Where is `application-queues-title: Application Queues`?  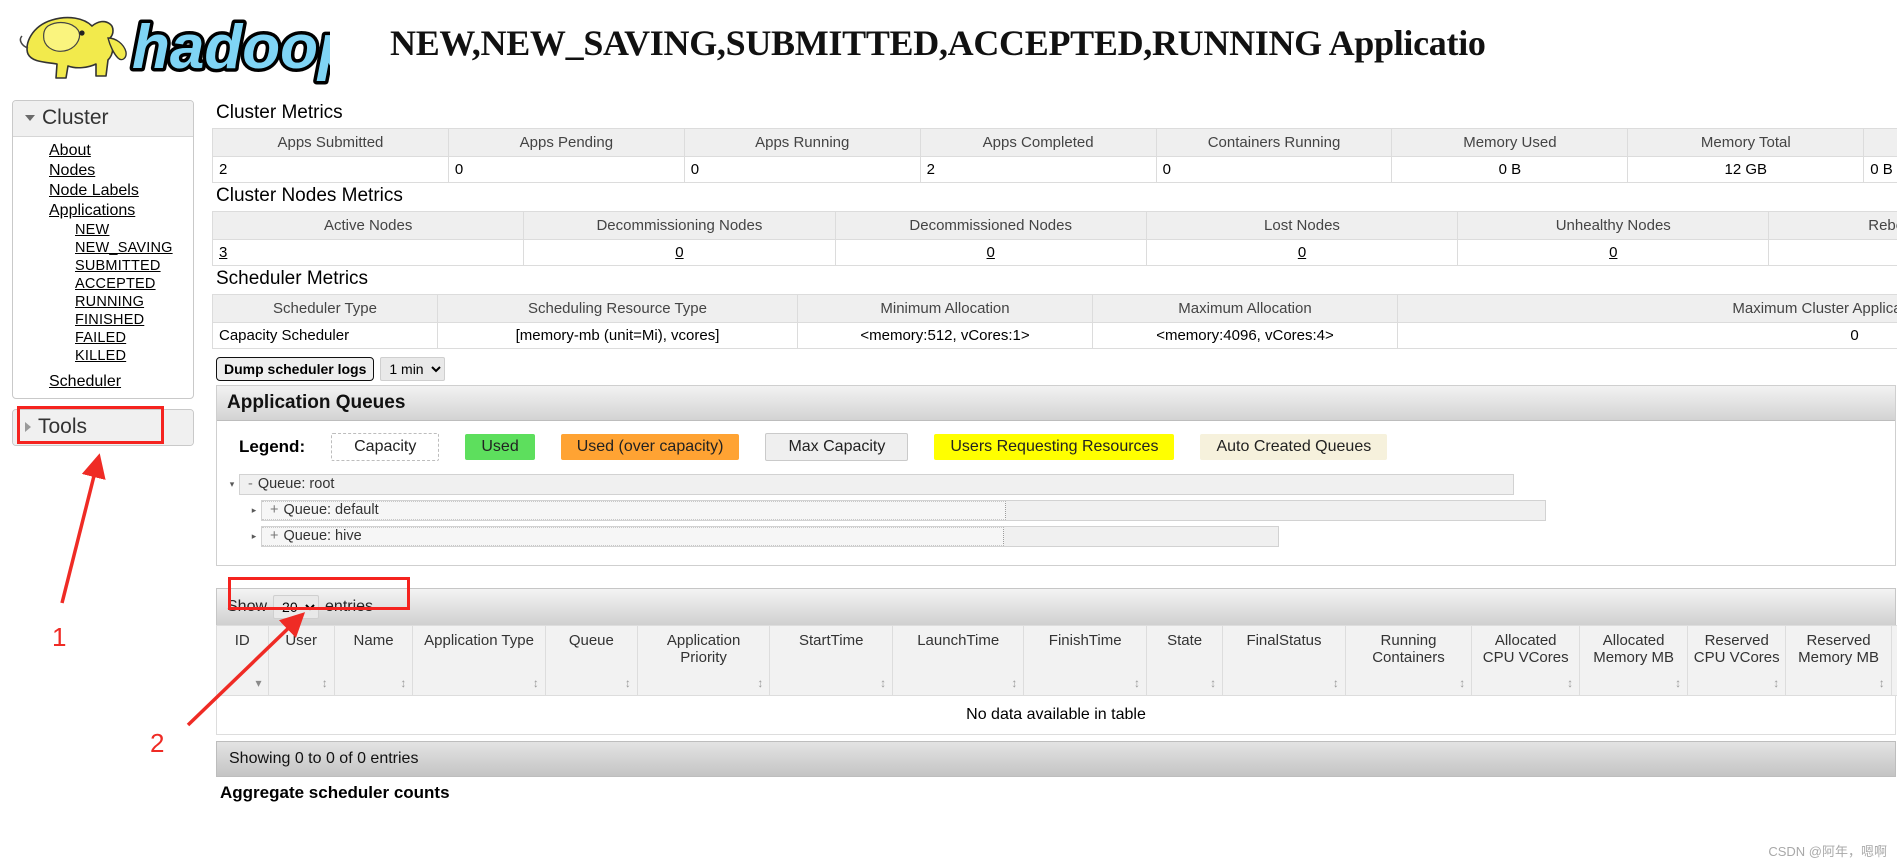 application-queues-title: Application Queues is located at coordinates (1056, 403).